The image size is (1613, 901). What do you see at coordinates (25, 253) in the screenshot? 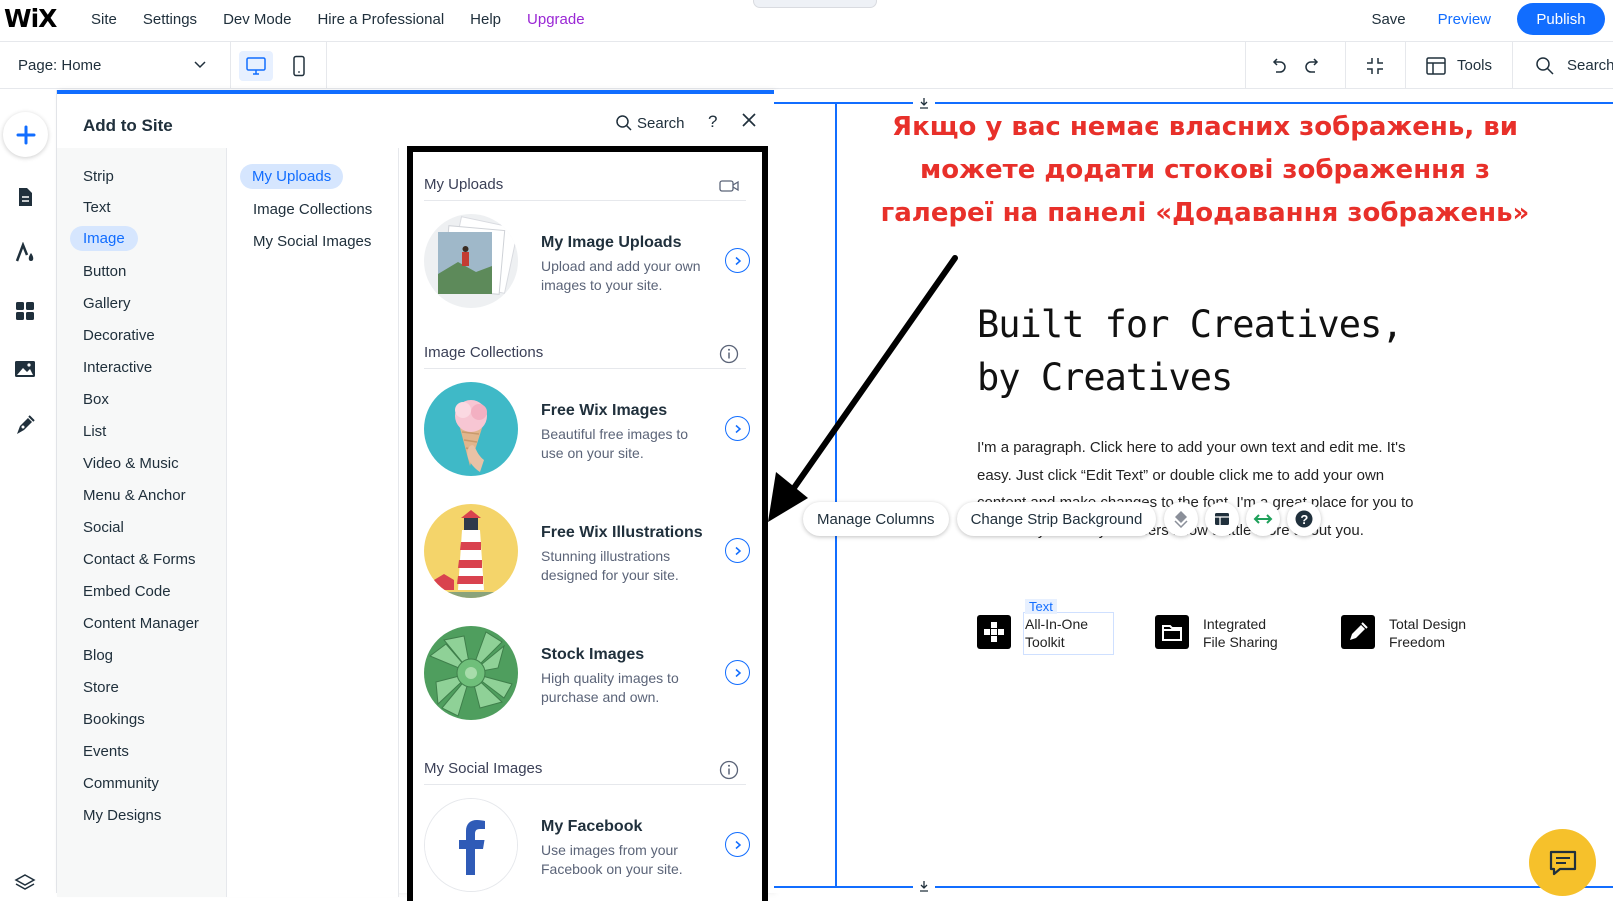
I see `theme-icon` at bounding box center [25, 253].